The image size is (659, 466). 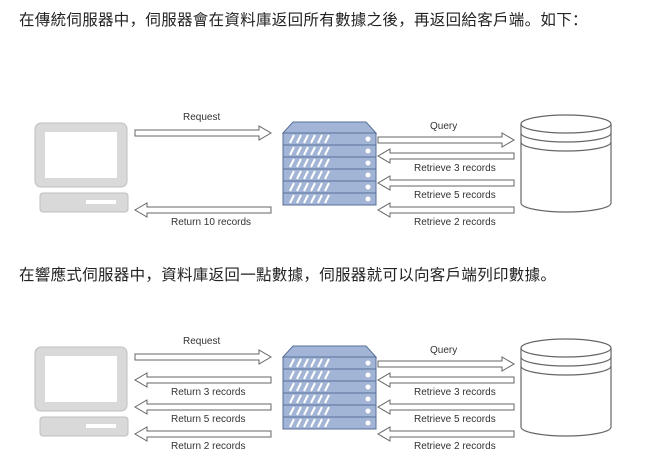 I want to click on client-return-label: Return 10 records, so click(x=211, y=222).